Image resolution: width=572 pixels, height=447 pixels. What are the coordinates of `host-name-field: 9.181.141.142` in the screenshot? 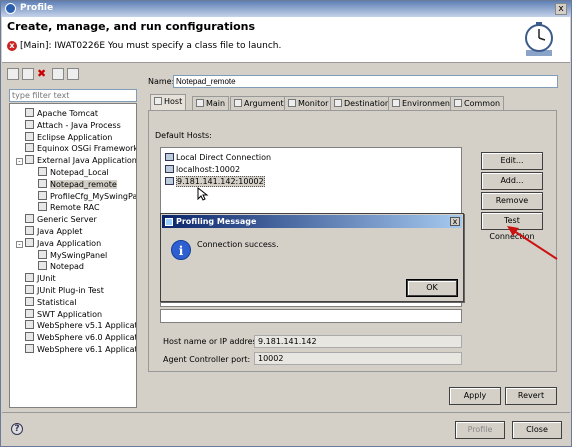 It's located at (358, 341).